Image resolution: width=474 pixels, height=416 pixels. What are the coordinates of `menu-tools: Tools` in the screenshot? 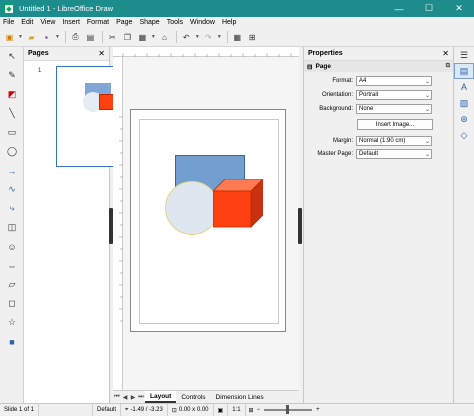 It's located at (175, 22).